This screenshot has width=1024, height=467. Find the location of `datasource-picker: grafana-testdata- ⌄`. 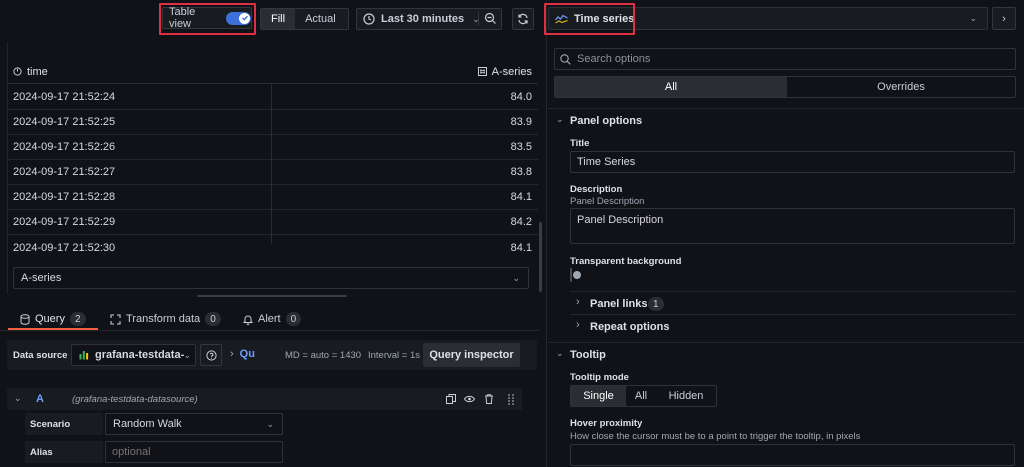

datasource-picker: grafana-testdata- ⌄ is located at coordinates (133, 355).